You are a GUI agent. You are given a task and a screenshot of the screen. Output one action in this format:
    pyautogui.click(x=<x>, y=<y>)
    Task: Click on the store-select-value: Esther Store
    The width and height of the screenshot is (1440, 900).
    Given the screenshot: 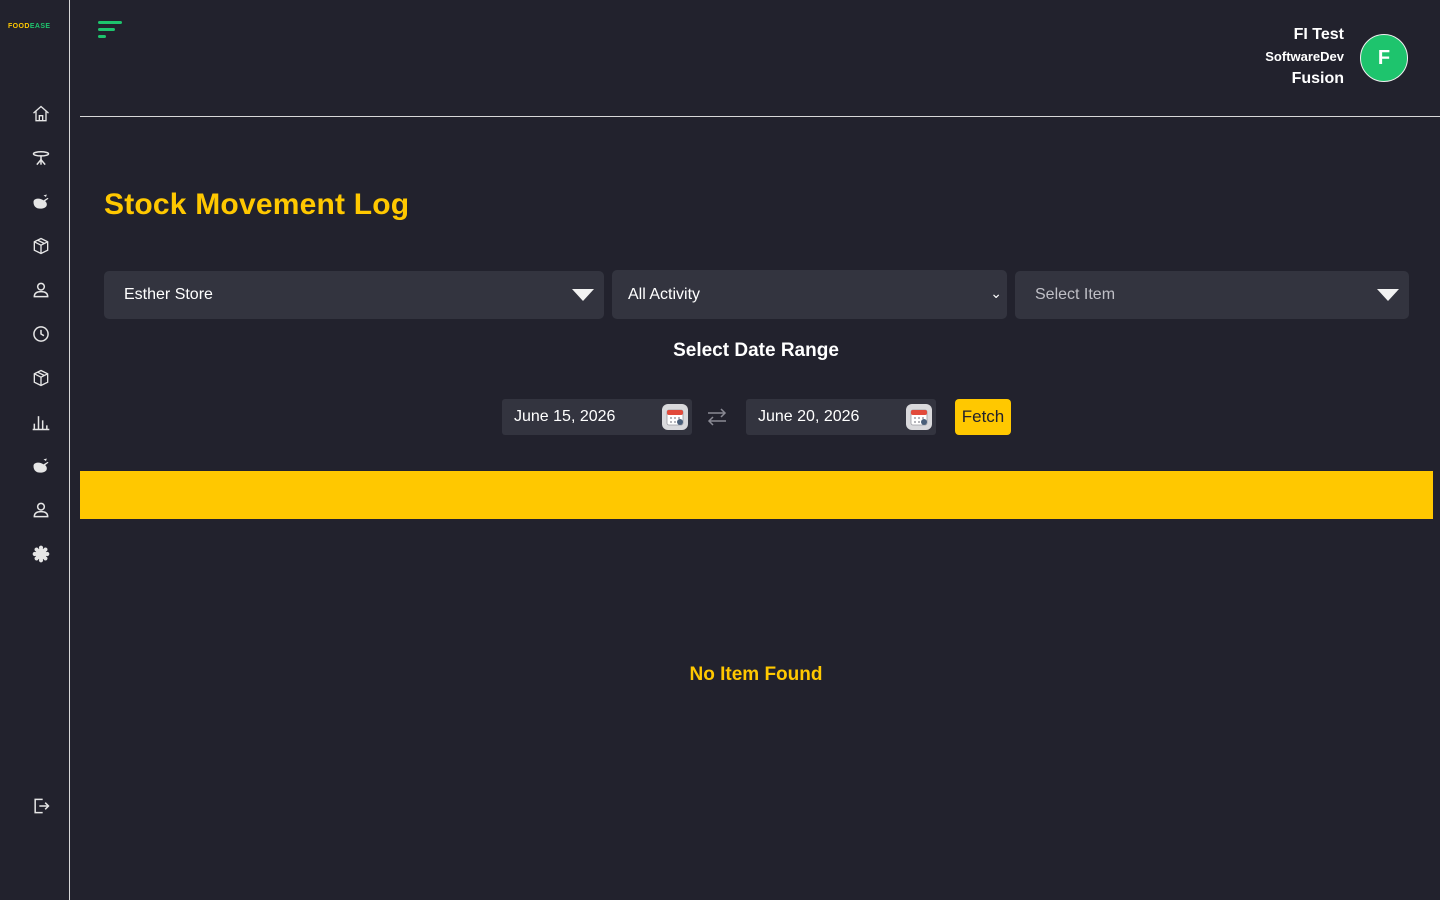 What is the action you would take?
    pyautogui.click(x=168, y=294)
    